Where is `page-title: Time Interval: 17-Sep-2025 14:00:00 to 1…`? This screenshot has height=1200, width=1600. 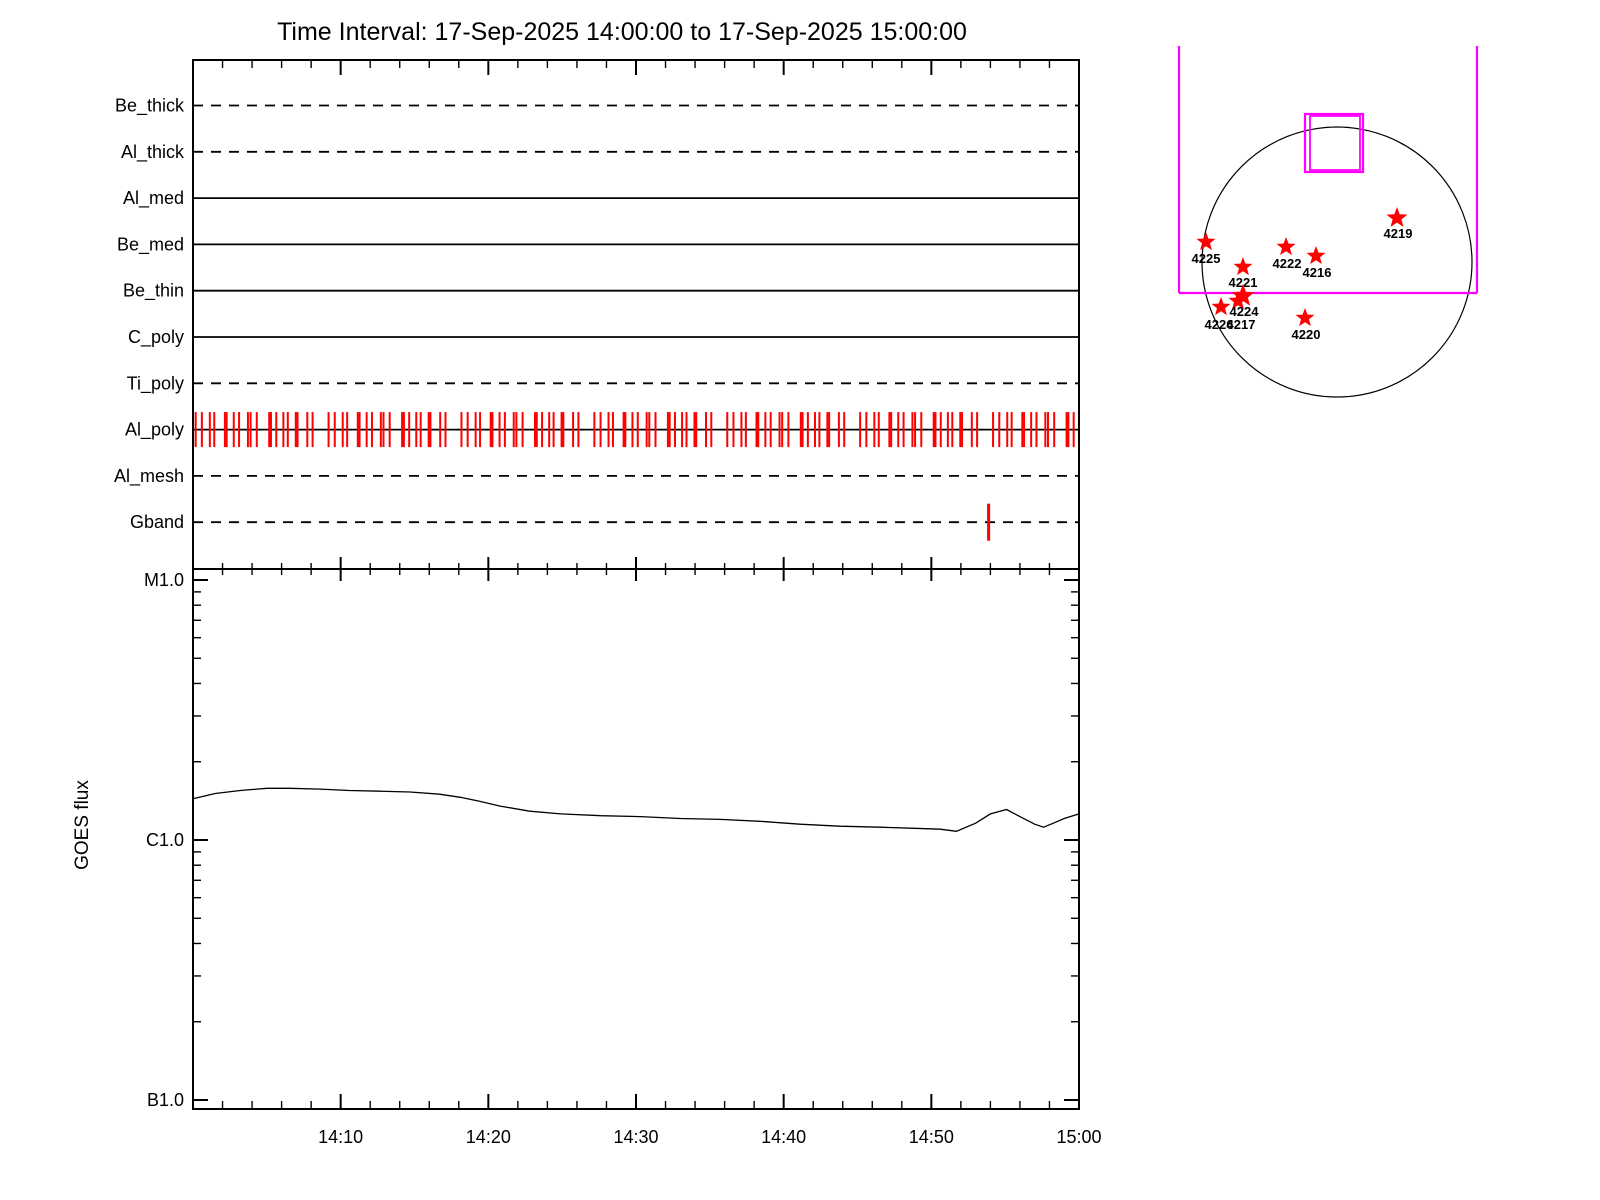 page-title: Time Interval: 17-Sep-2025 14:00:00 to 1… is located at coordinates (622, 32).